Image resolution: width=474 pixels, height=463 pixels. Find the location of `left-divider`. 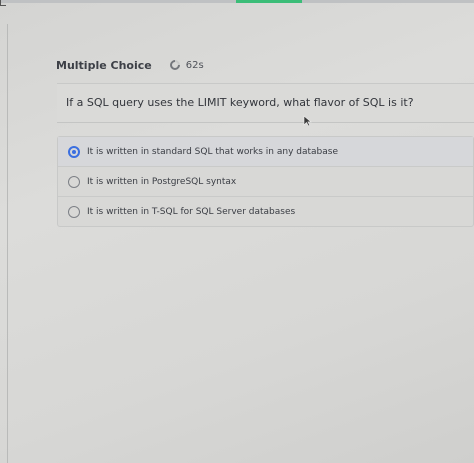

left-divider is located at coordinates (4, 243).